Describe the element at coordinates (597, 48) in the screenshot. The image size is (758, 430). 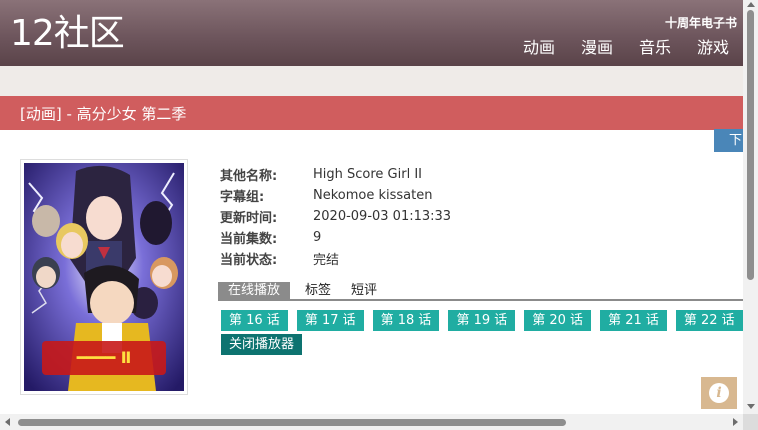
I see `nav-item-manga: 漫画` at that location.